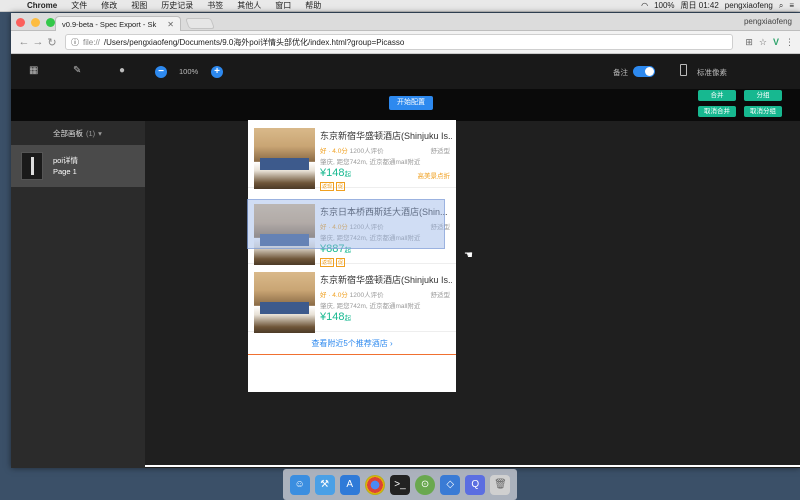  What do you see at coordinates (20, 22) in the screenshot?
I see `close-window-button` at bounding box center [20, 22].